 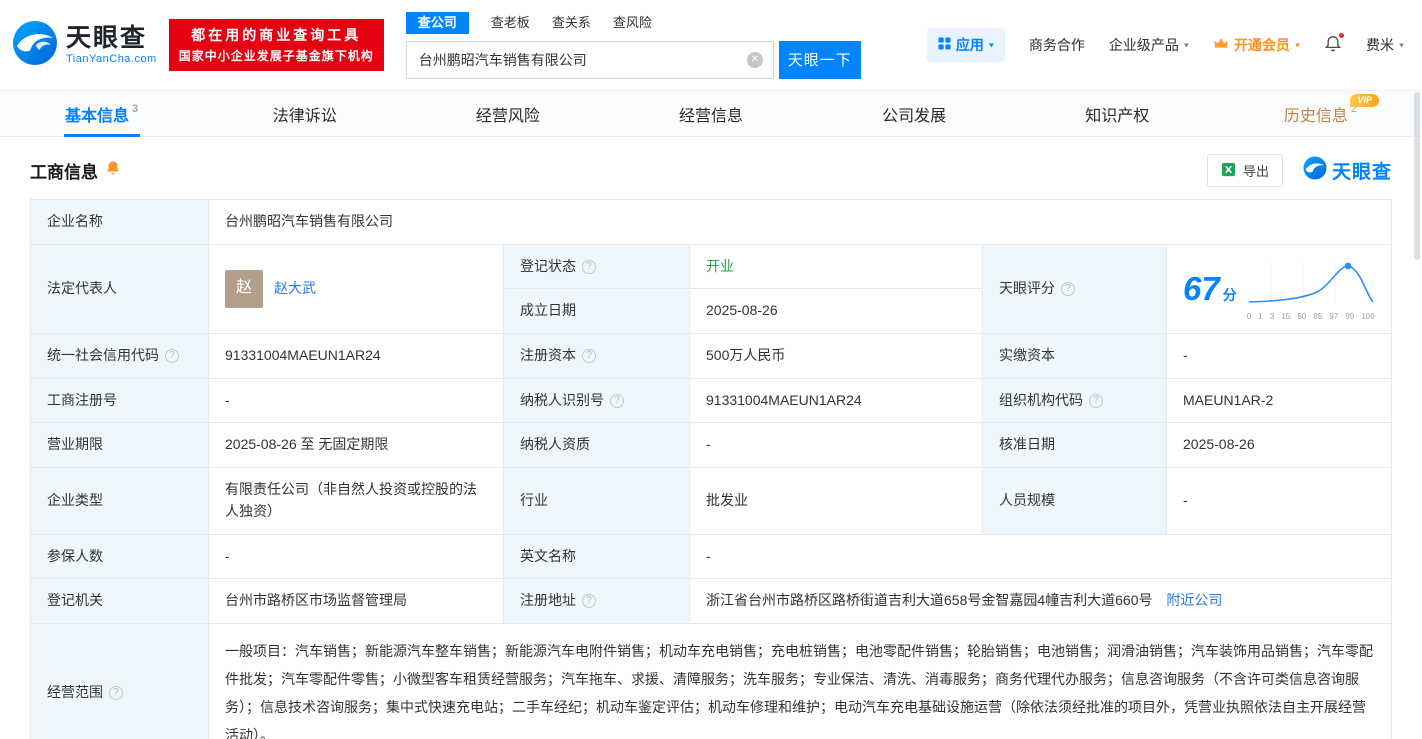 What do you see at coordinates (836, 311) in the screenshot?
I see `founded-value: 2025-08-26` at bounding box center [836, 311].